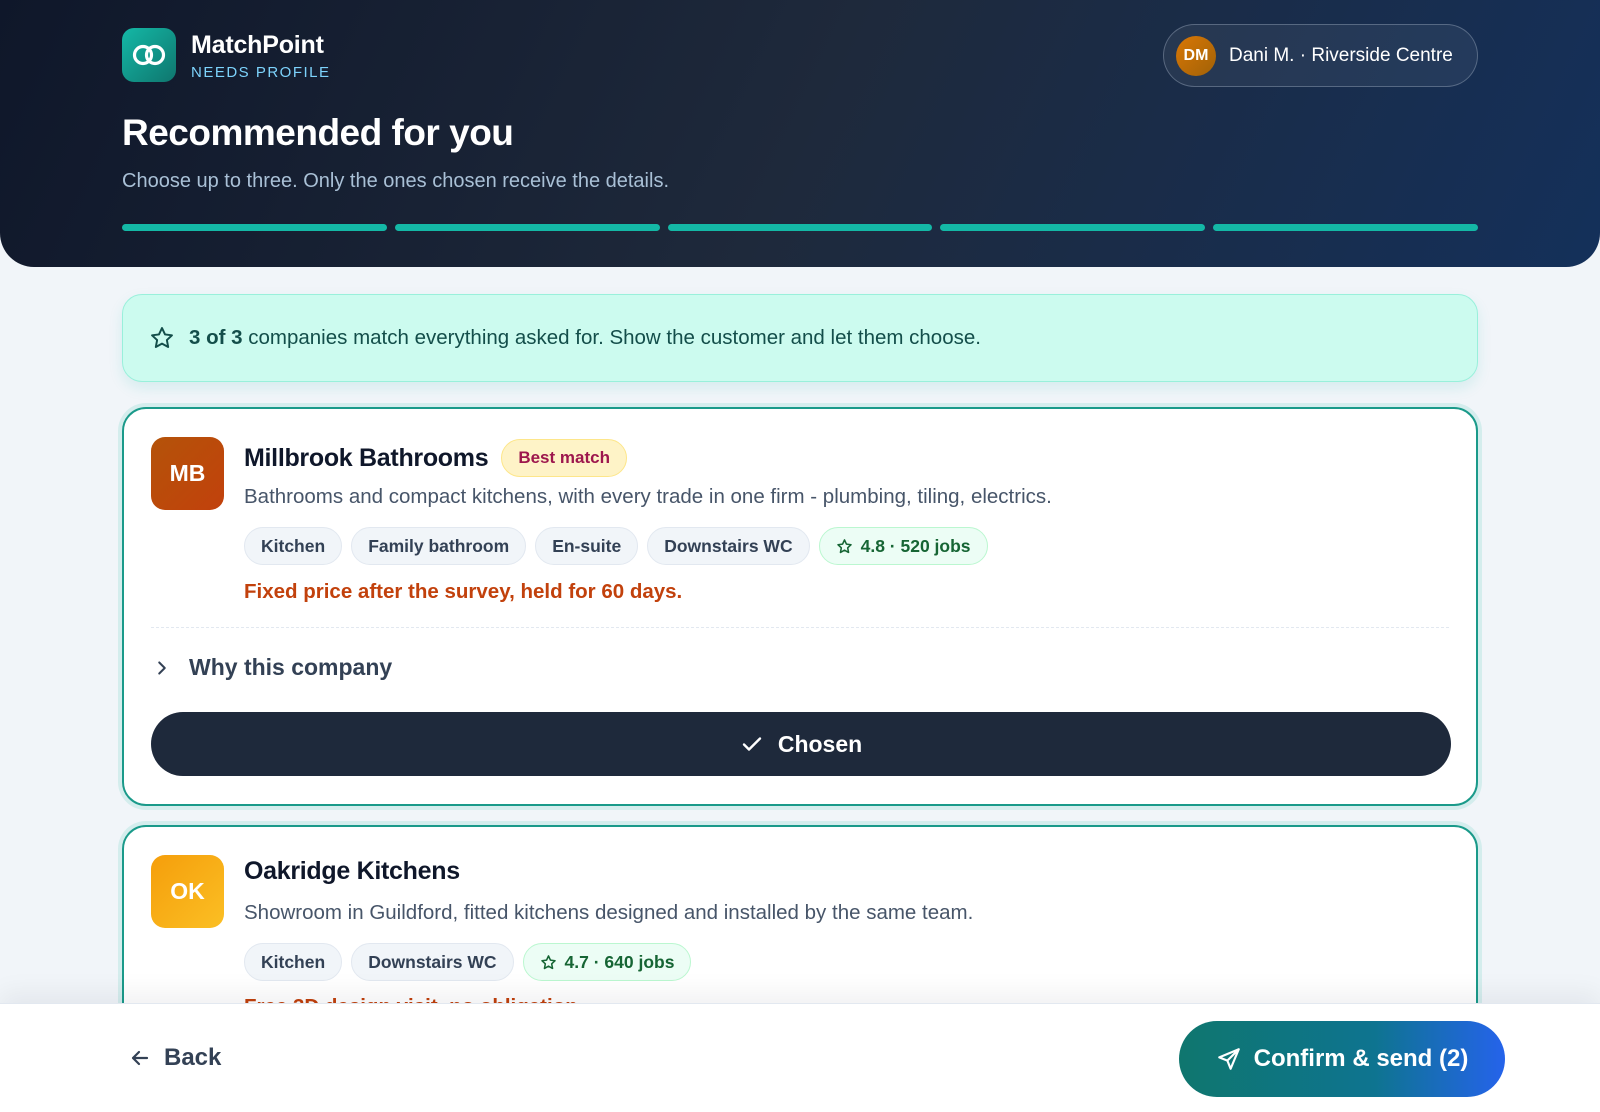 The height and width of the screenshot is (1112, 1600). I want to click on linked-rings-icon, so click(149, 55).